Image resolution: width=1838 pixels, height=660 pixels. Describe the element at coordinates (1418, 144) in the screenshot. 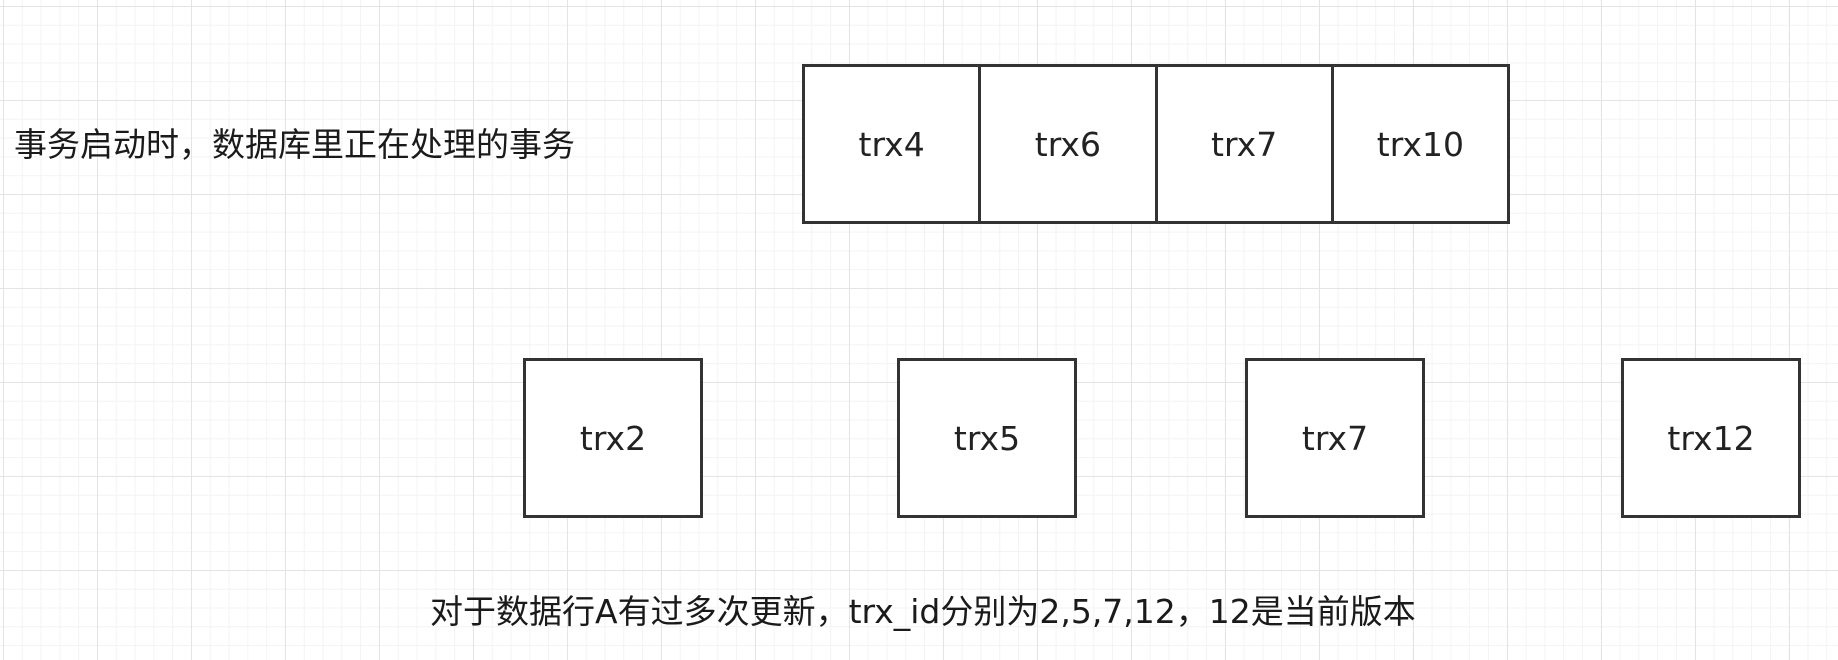

I see `active-transaction-cell: trx10` at that location.